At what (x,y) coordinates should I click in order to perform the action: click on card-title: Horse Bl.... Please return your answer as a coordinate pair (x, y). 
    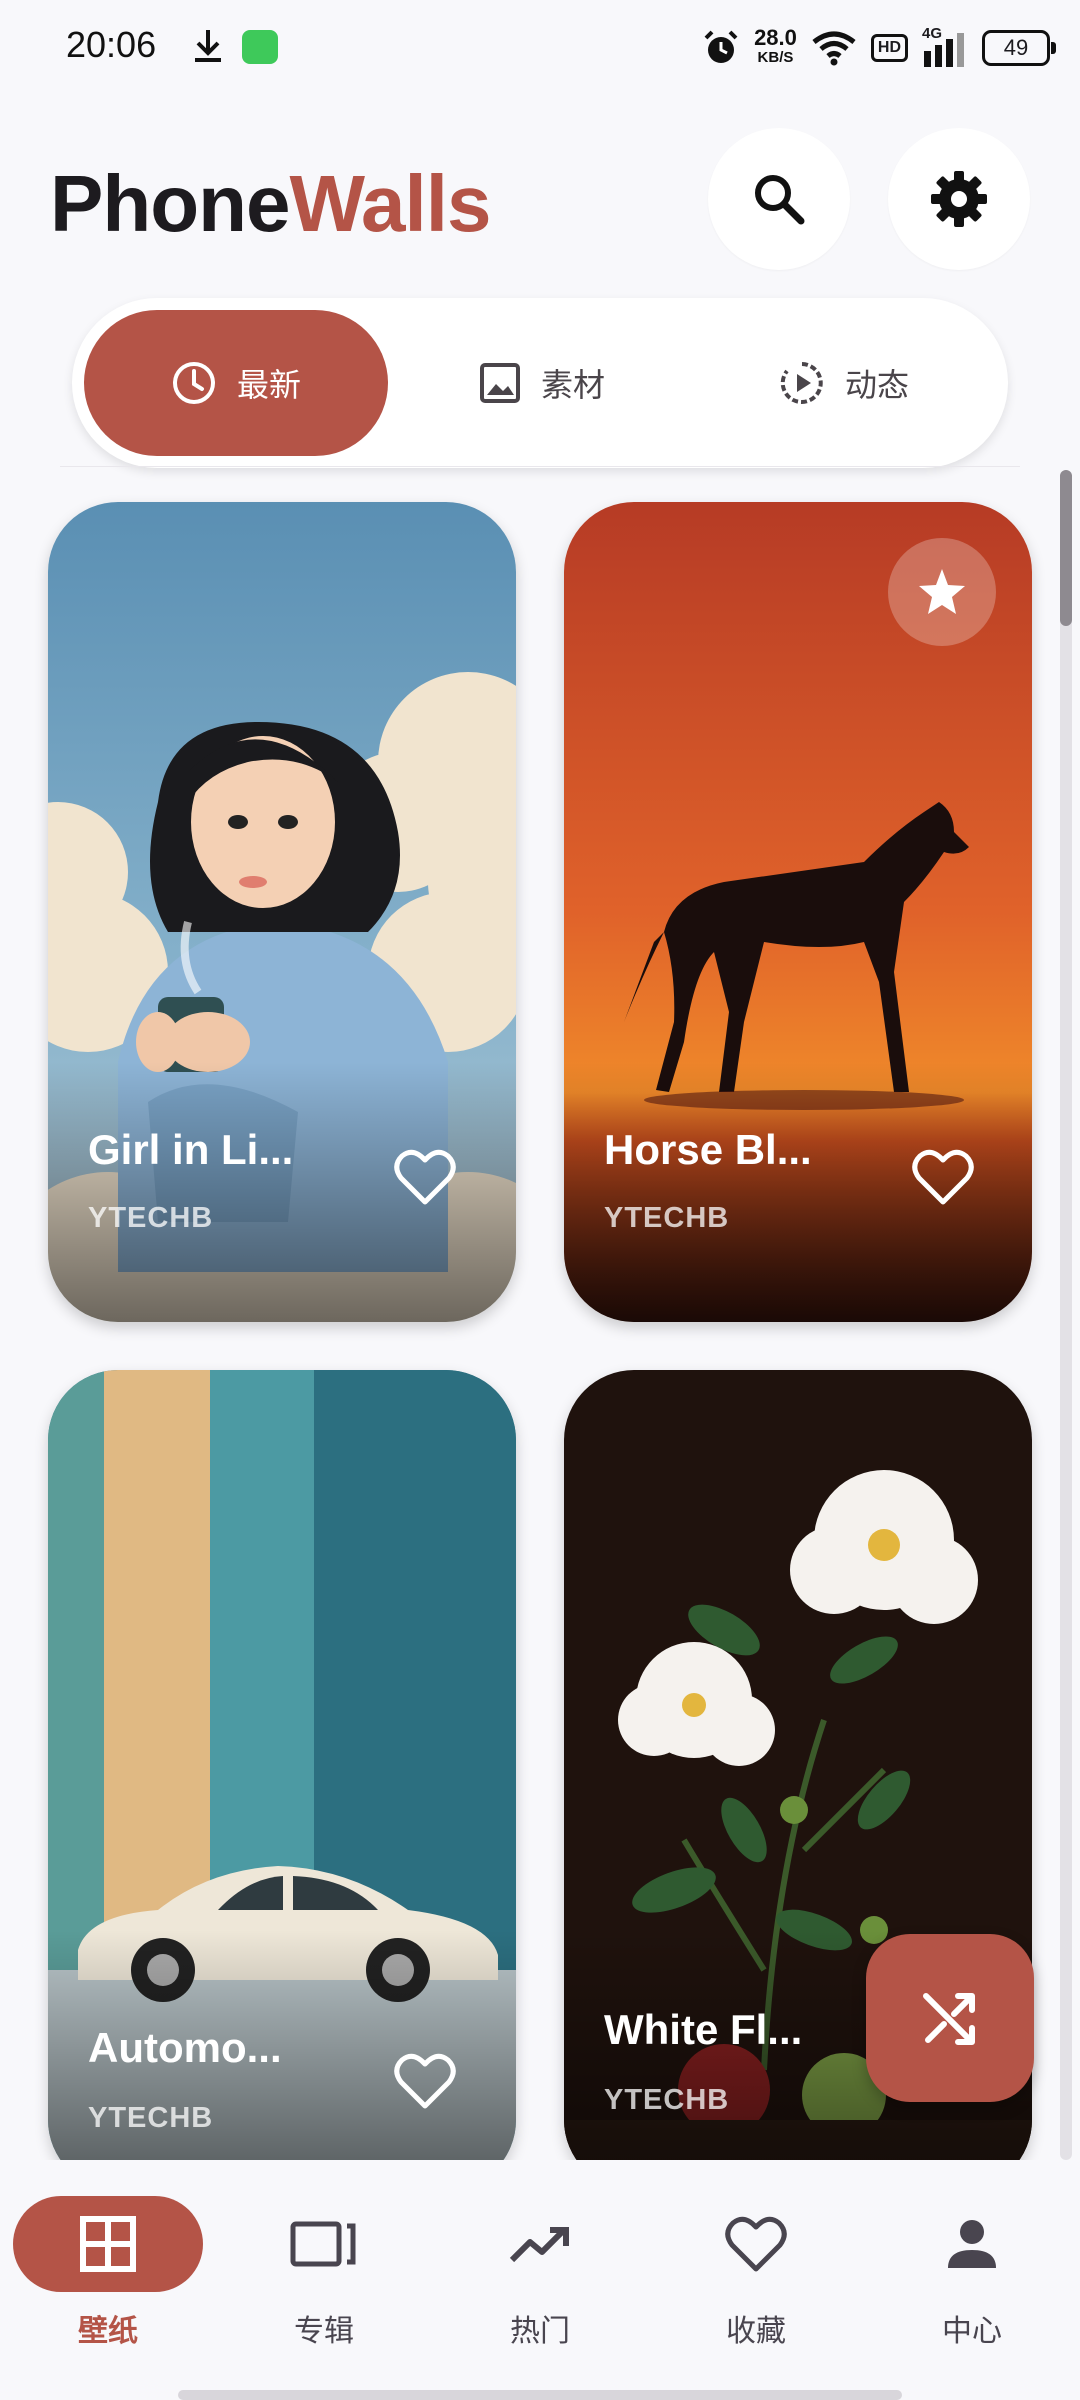
    Looking at the image, I should click on (708, 1149).